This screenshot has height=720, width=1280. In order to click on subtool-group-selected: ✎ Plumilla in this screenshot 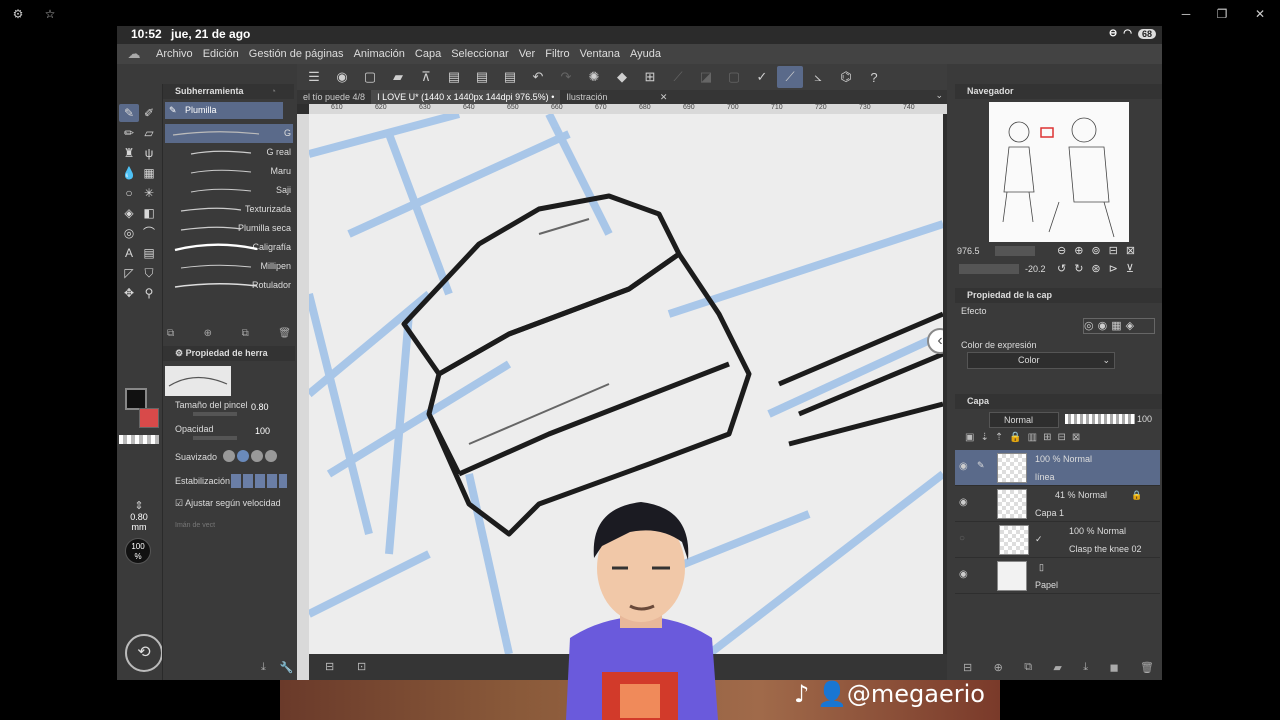, I will do `click(224, 110)`.